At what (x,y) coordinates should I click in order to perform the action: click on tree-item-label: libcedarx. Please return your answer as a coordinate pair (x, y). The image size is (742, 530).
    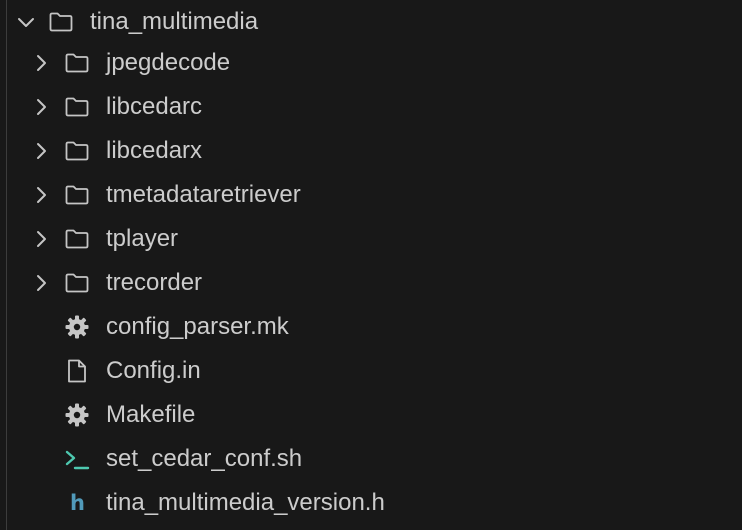
    Looking at the image, I should click on (154, 150).